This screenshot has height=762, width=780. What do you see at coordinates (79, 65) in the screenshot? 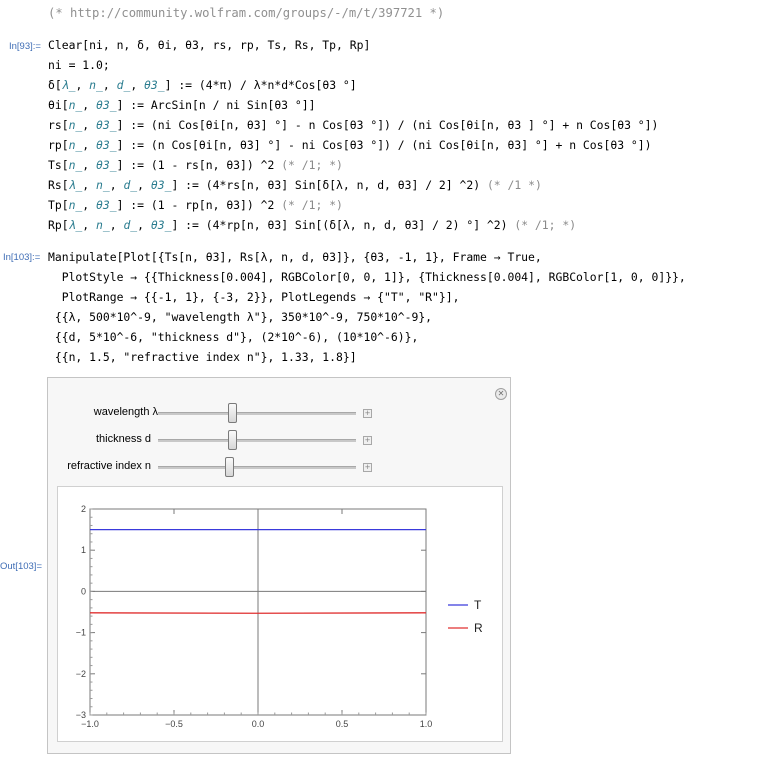
I see `code93-line: ni = 1.0;` at bounding box center [79, 65].